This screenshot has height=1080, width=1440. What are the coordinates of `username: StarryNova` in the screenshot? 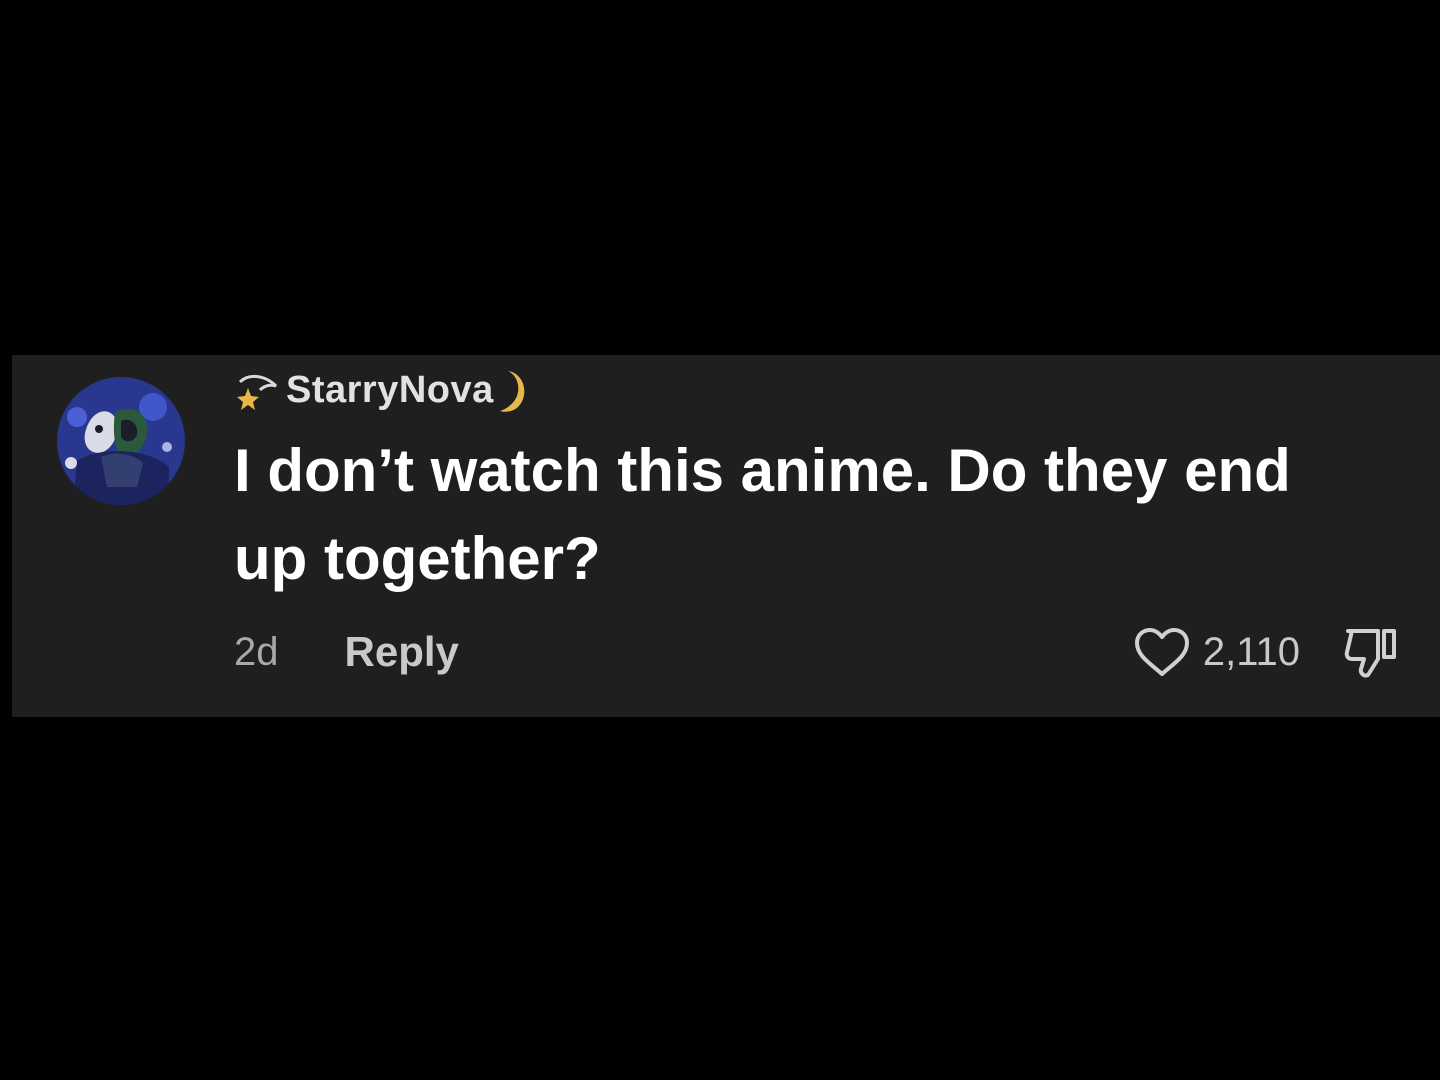 It's located at (390, 390).